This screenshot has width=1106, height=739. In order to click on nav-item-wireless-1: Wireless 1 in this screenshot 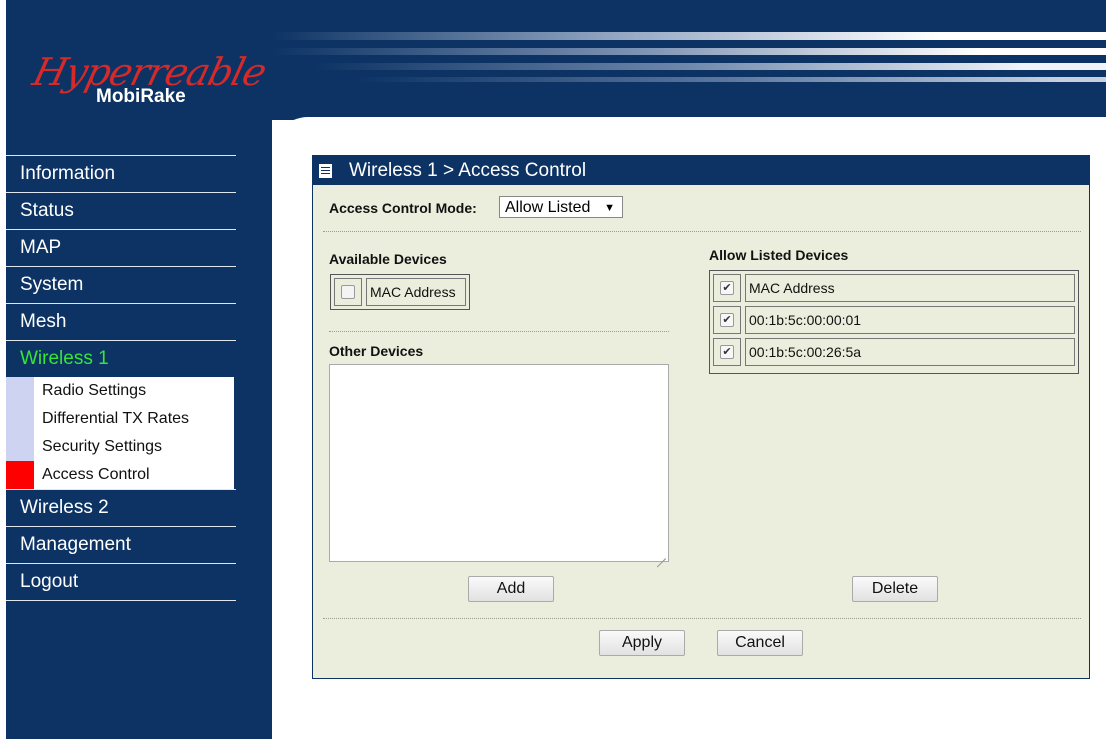, I will do `click(121, 358)`.